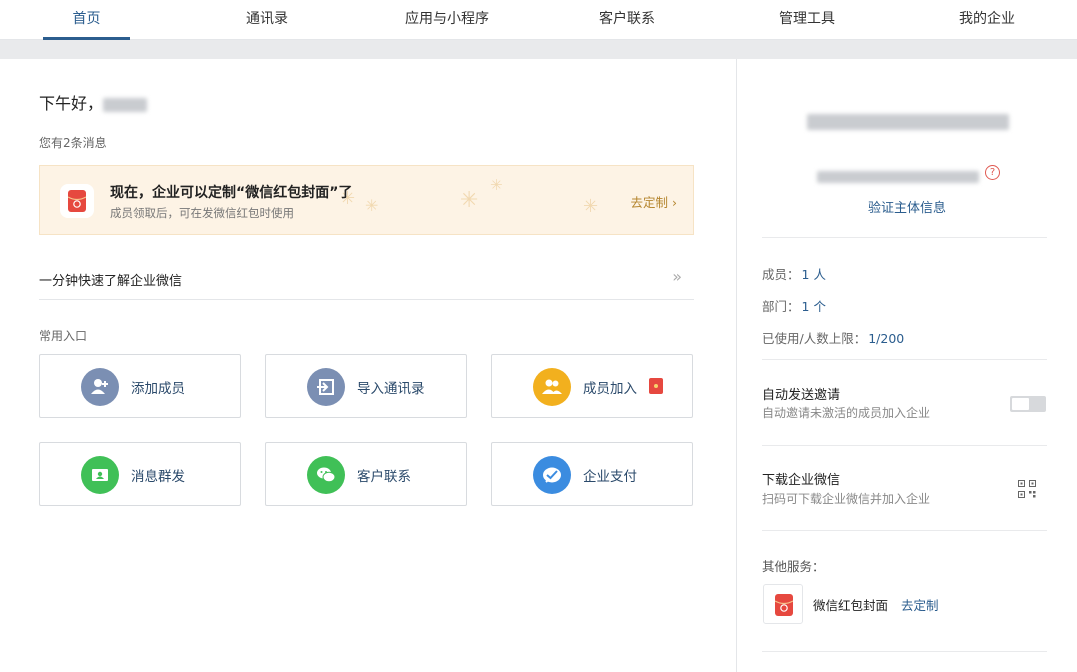 The image size is (1077, 672). I want to click on red-envelope-badge-icon, so click(656, 386).